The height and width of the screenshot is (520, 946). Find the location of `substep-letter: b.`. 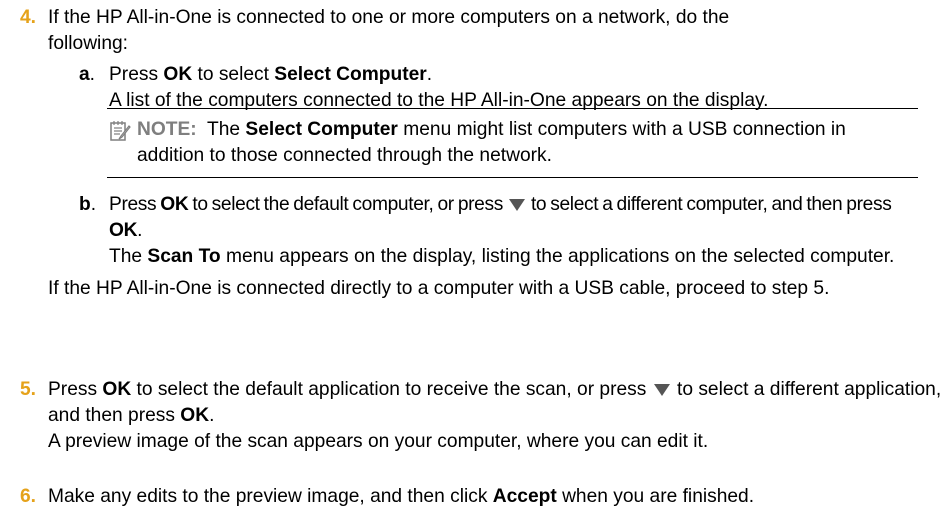

substep-letter: b. is located at coordinates (88, 204).